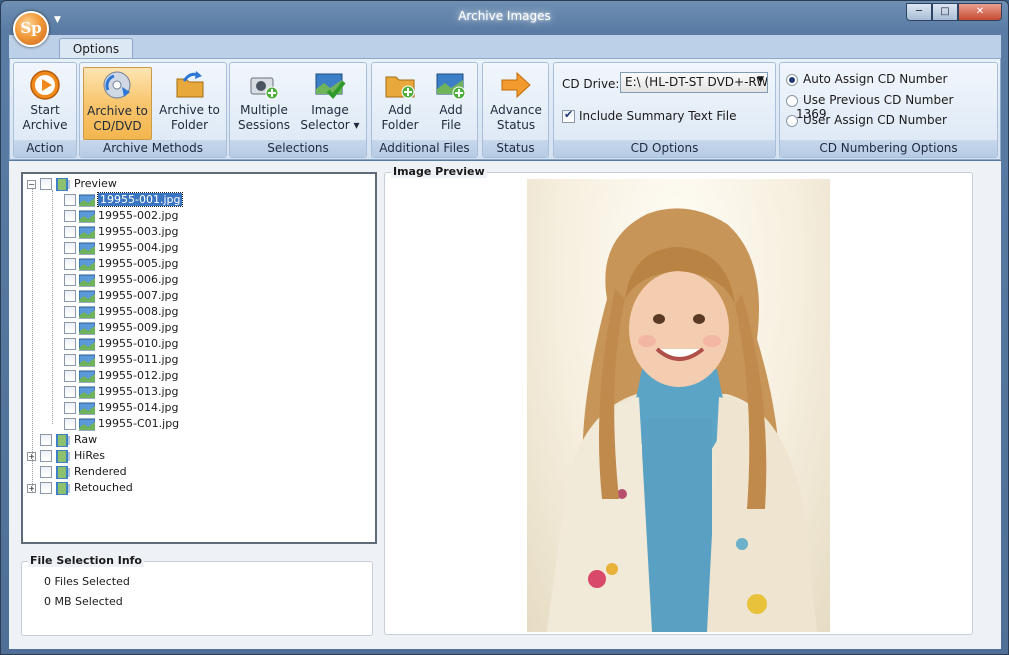 The image size is (1009, 655). I want to click on tree-item-label: 19955-012.jpg, so click(138, 375).